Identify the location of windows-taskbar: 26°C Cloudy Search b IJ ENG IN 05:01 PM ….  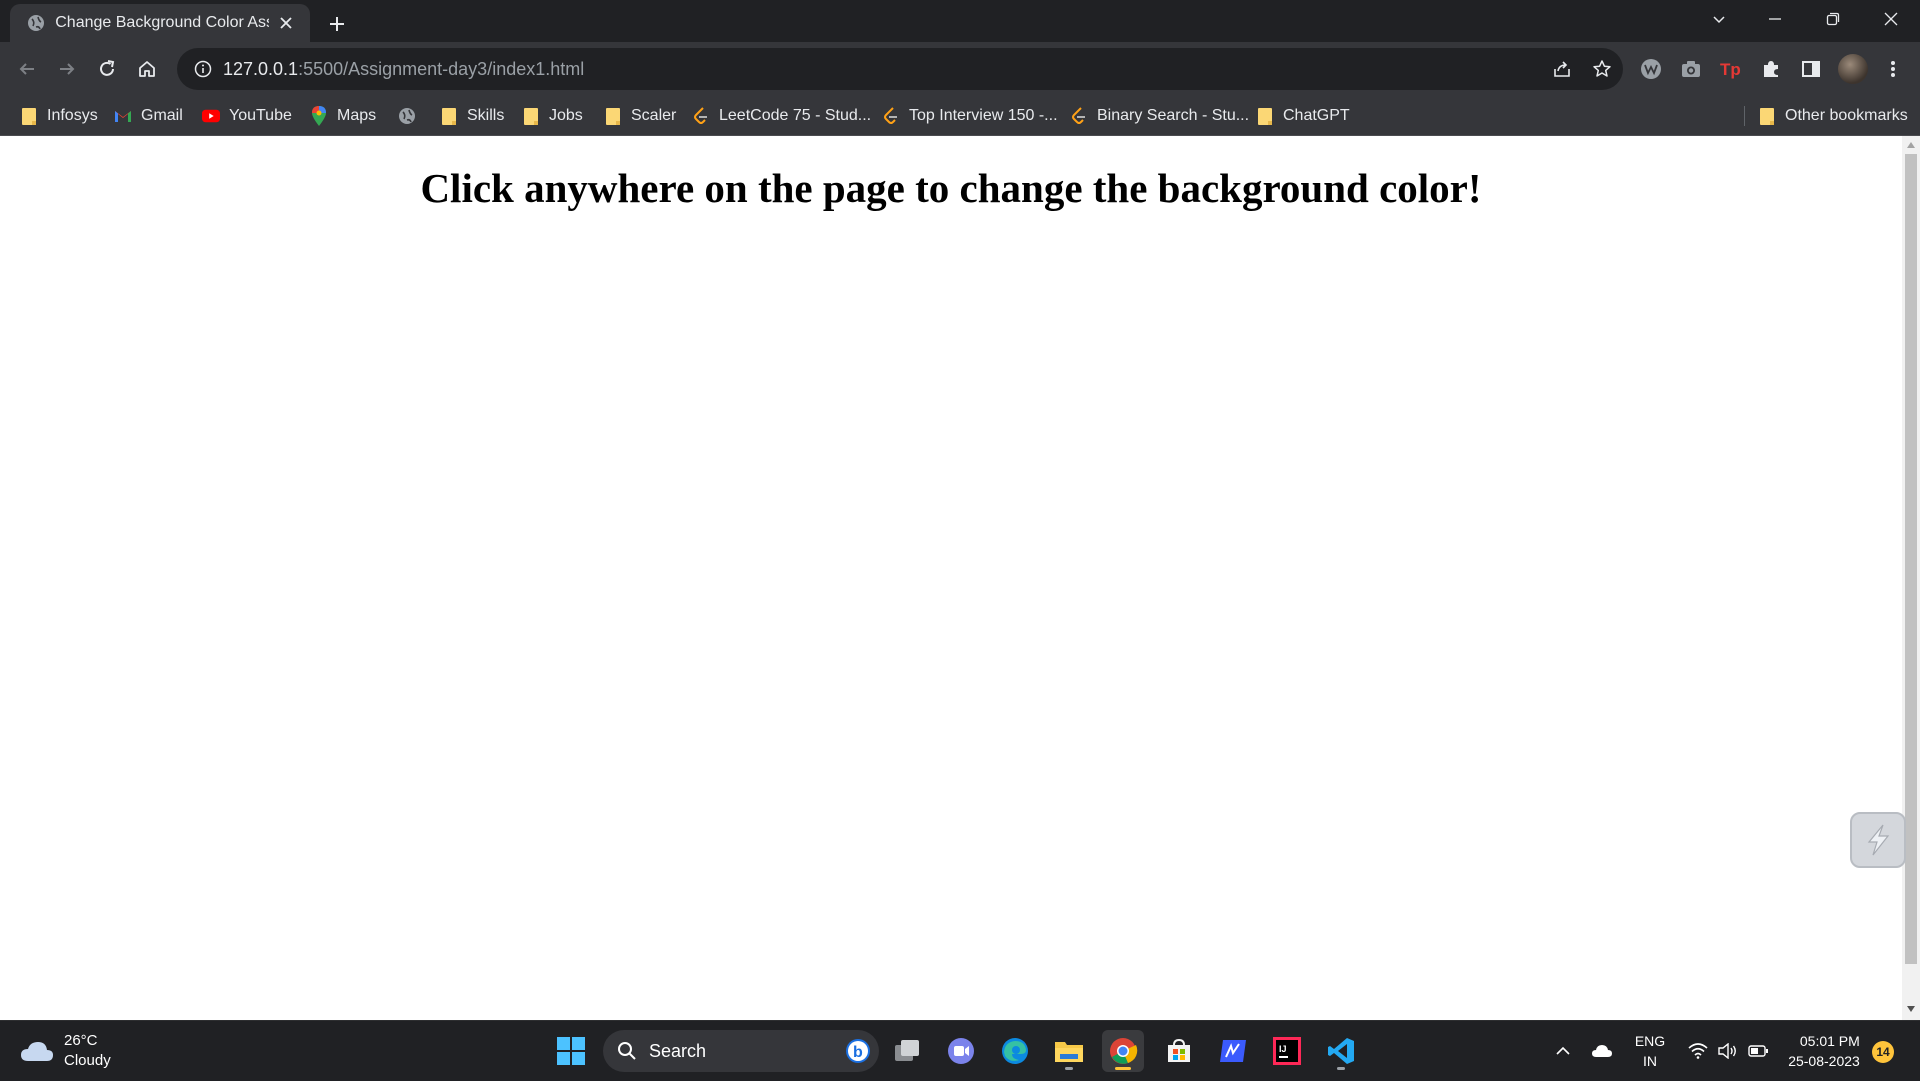
(960, 1050).